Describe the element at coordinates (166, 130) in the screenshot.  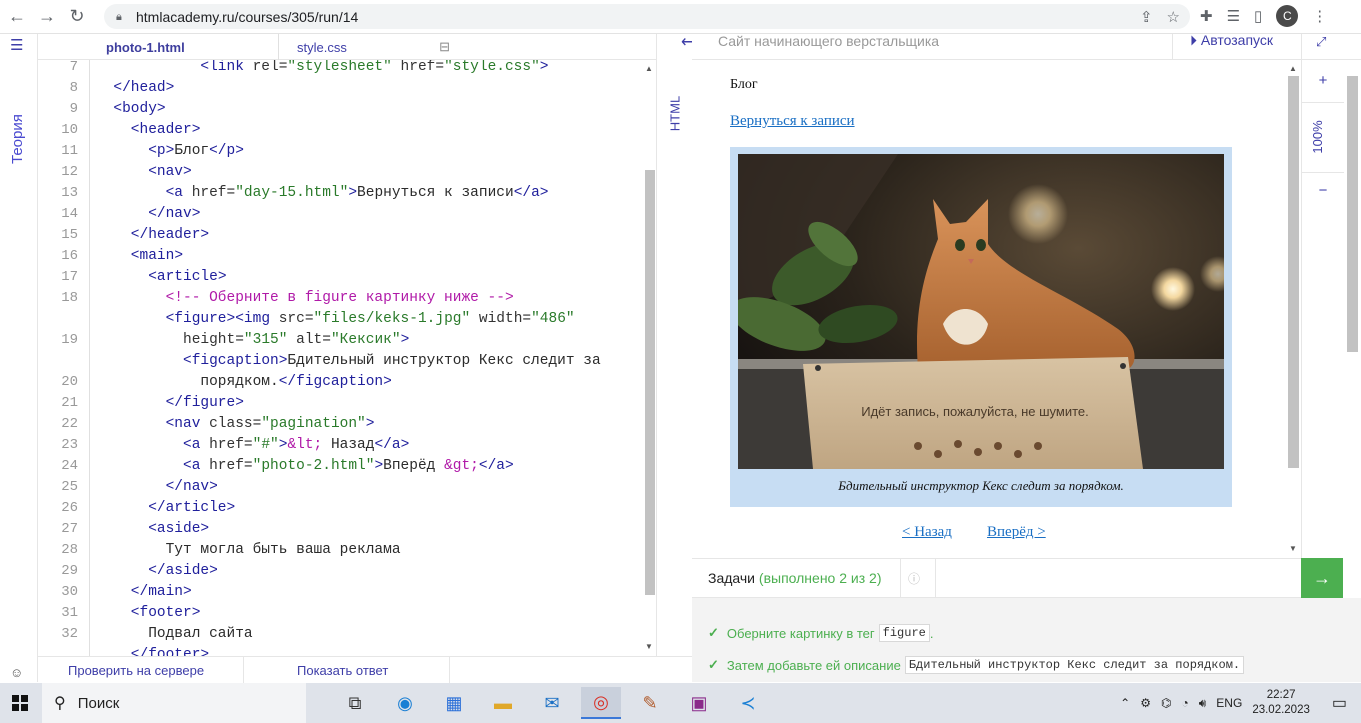
I see `code-line: <header>` at that location.